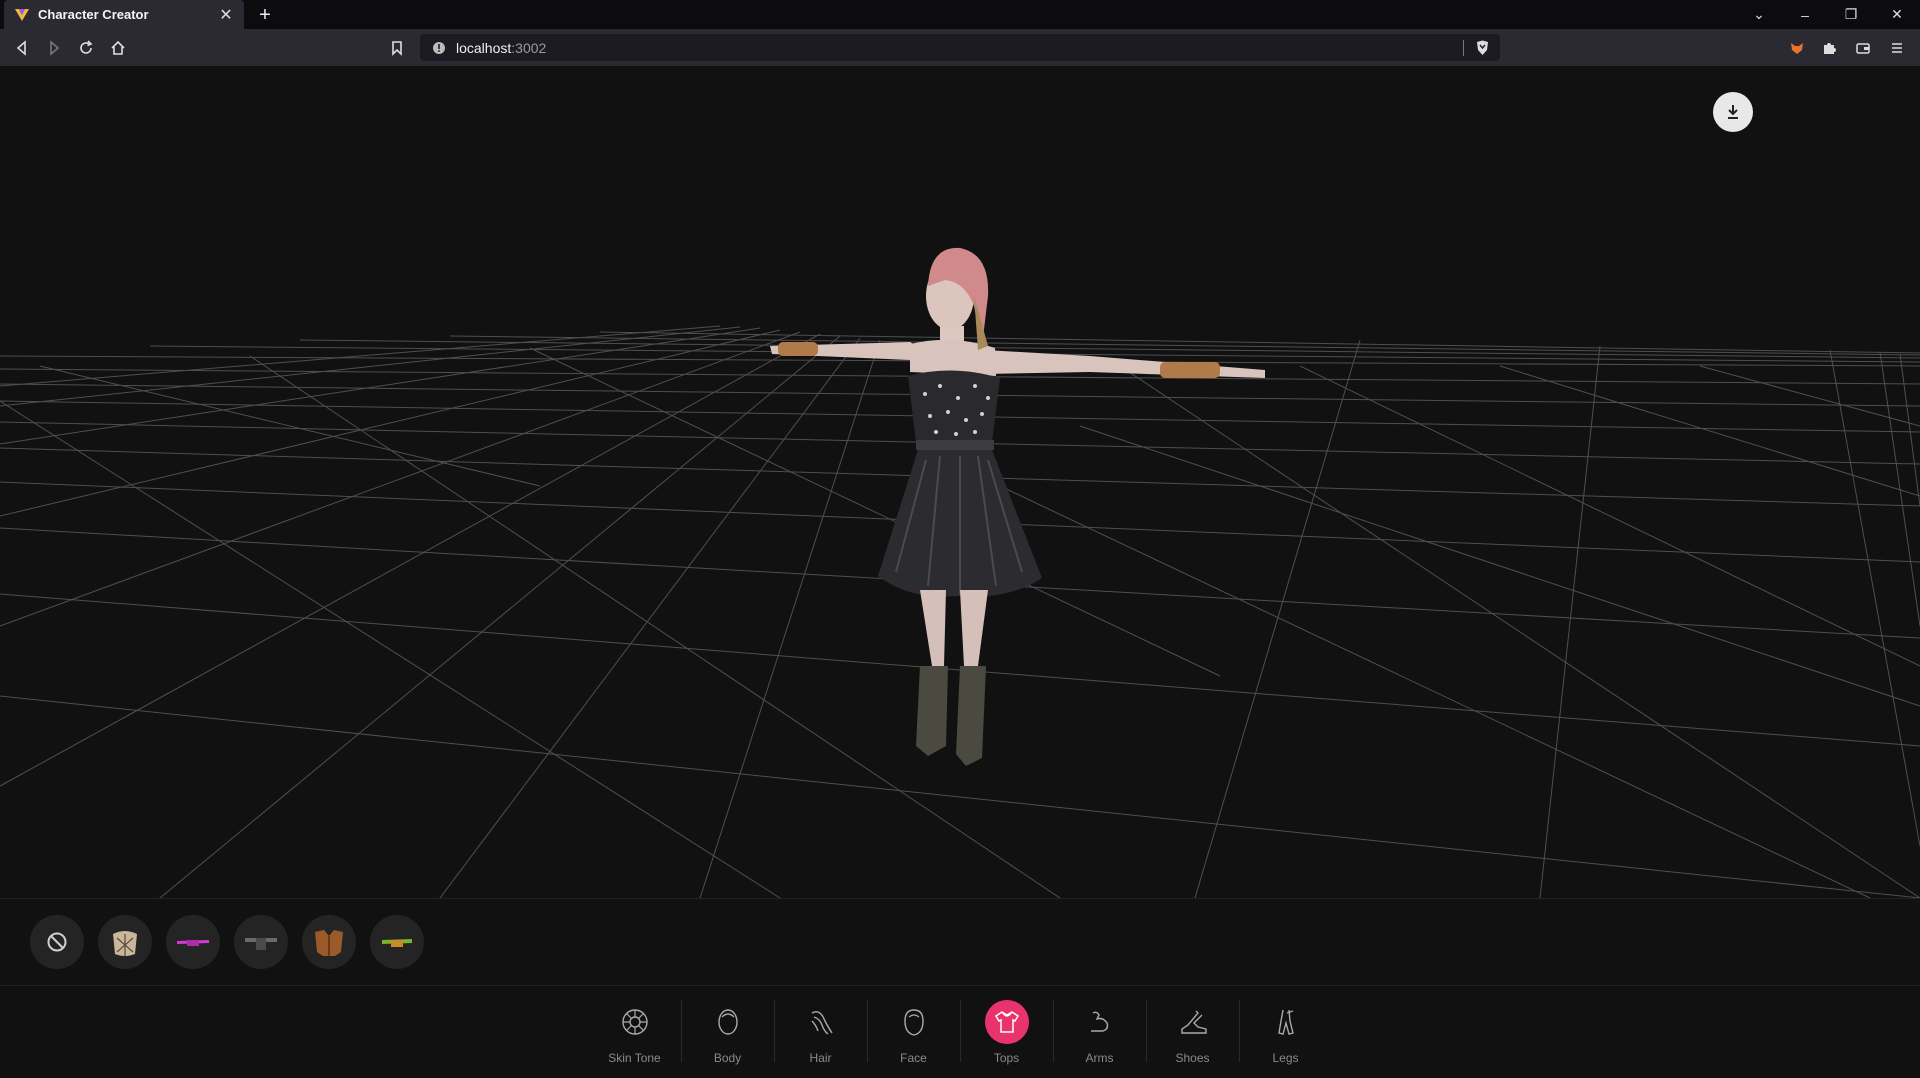 This screenshot has height=1078, width=1920. What do you see at coordinates (1863, 48) in the screenshot?
I see `wallet-icon` at bounding box center [1863, 48].